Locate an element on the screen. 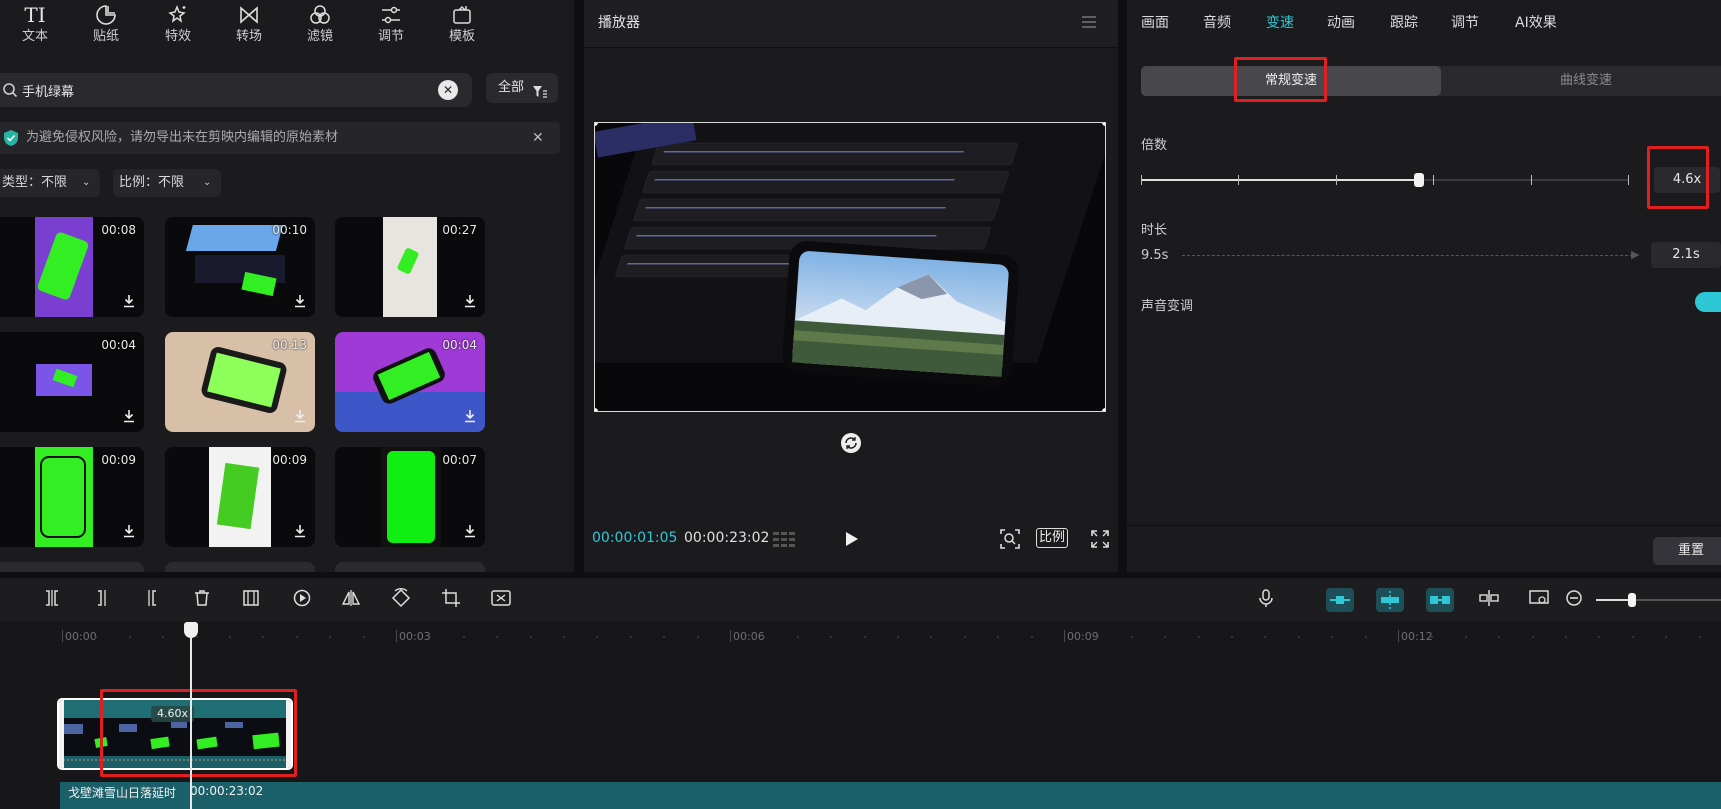 This screenshot has width=1721, height=809. rotate-icon is located at coordinates (851, 445).